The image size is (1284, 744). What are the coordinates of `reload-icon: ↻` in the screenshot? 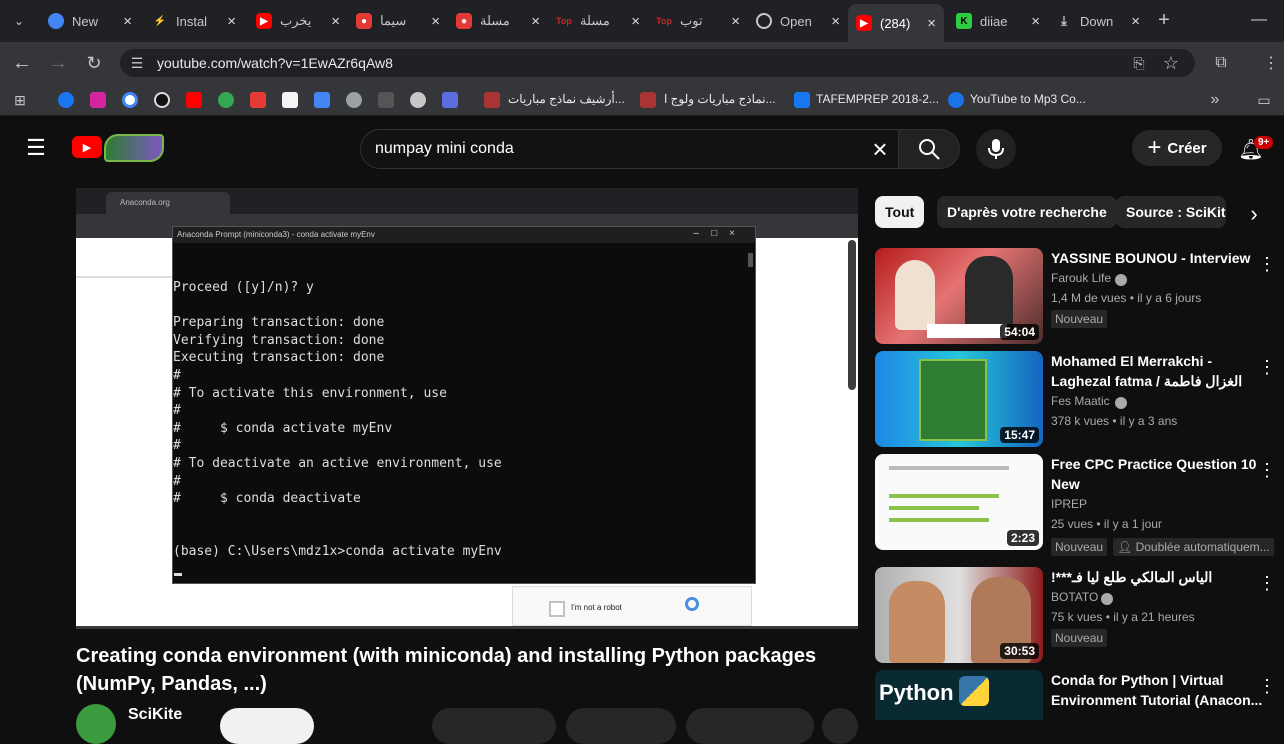 It's located at (94, 63).